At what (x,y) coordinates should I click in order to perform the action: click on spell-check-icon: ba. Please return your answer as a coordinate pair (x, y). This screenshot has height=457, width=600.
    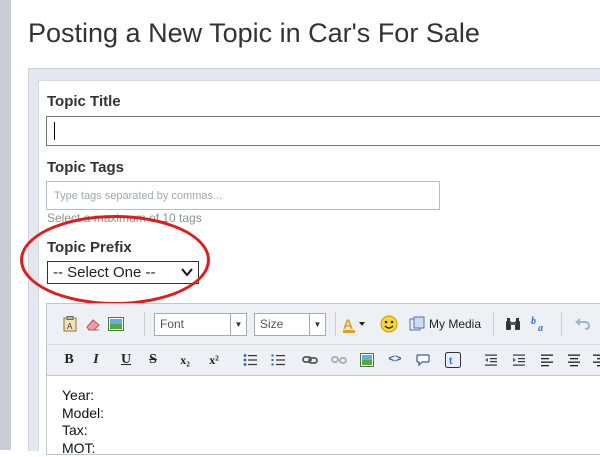
    Looking at the image, I should click on (540, 324).